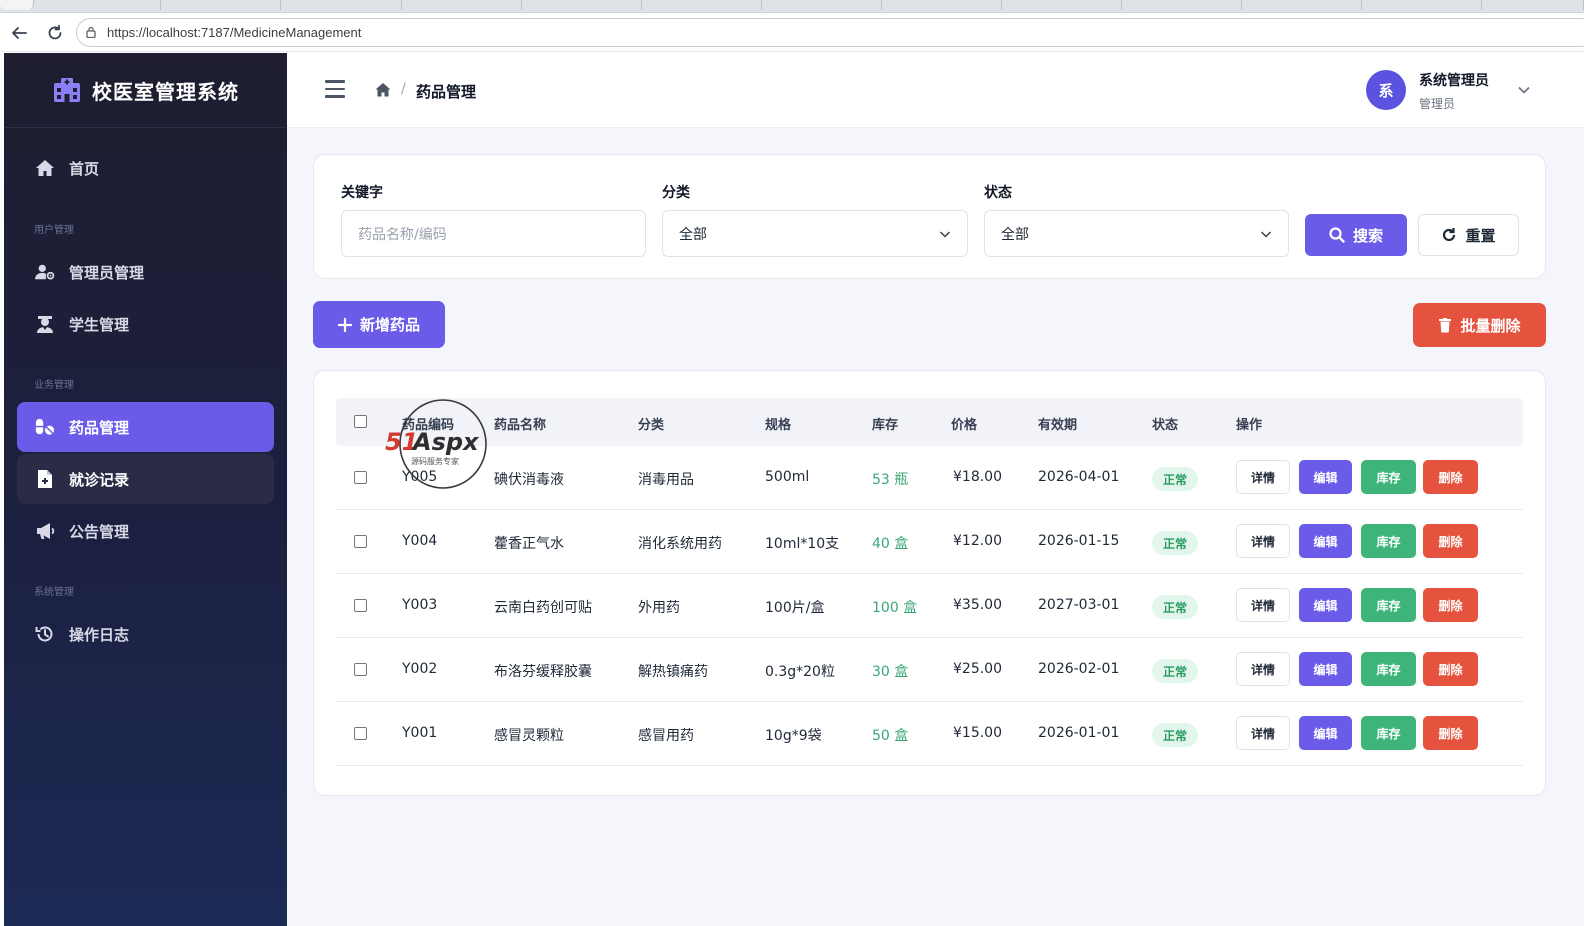 Image resolution: width=1584 pixels, height=926 pixels. What do you see at coordinates (815, 233) in the screenshot?
I see `category-select: 全部` at bounding box center [815, 233].